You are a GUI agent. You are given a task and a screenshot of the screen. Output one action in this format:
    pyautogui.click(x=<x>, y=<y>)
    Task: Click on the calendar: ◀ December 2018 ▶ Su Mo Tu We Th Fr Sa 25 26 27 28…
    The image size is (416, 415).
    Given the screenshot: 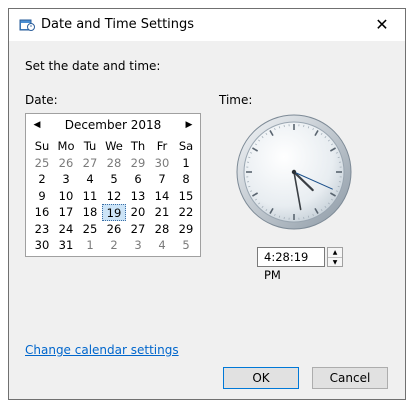 What is the action you would take?
    pyautogui.click(x=113, y=185)
    